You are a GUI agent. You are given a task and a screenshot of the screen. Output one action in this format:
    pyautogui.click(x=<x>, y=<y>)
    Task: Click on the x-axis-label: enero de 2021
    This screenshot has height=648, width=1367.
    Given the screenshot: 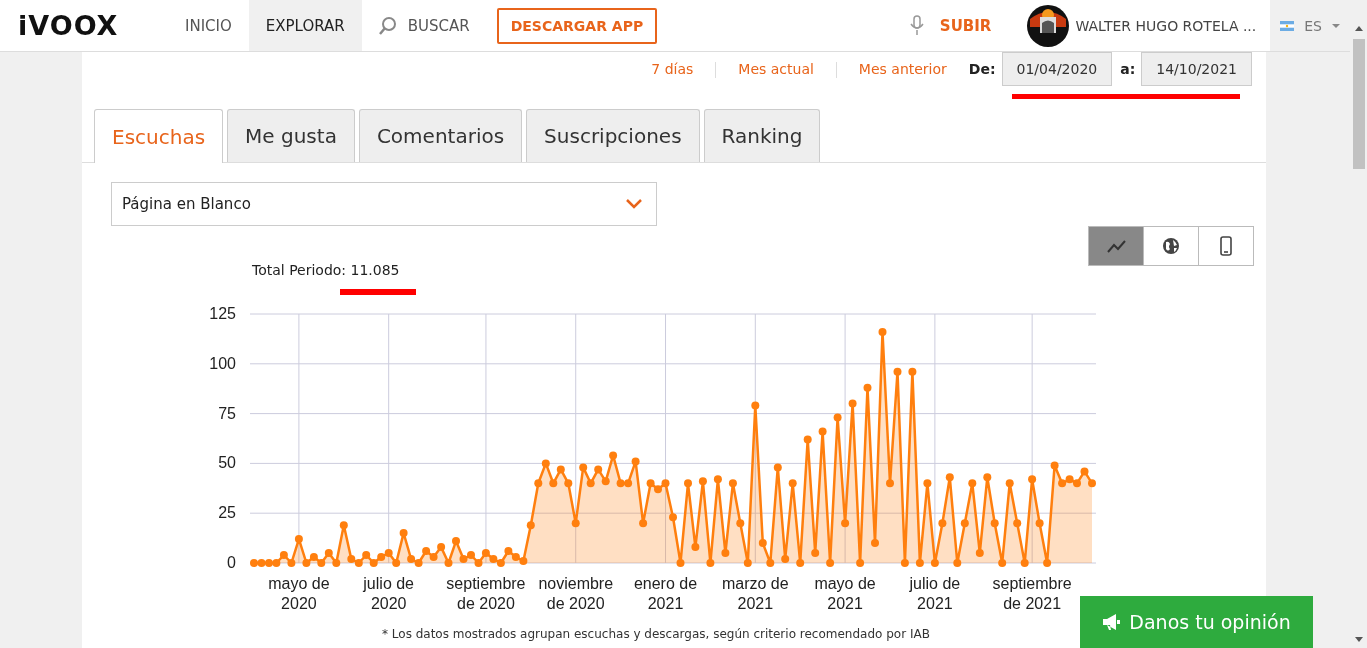 What is the action you would take?
    pyautogui.click(x=665, y=593)
    